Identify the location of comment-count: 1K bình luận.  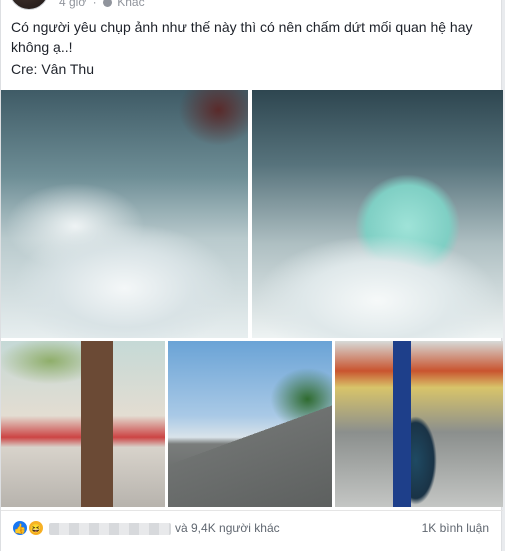
(455, 528).